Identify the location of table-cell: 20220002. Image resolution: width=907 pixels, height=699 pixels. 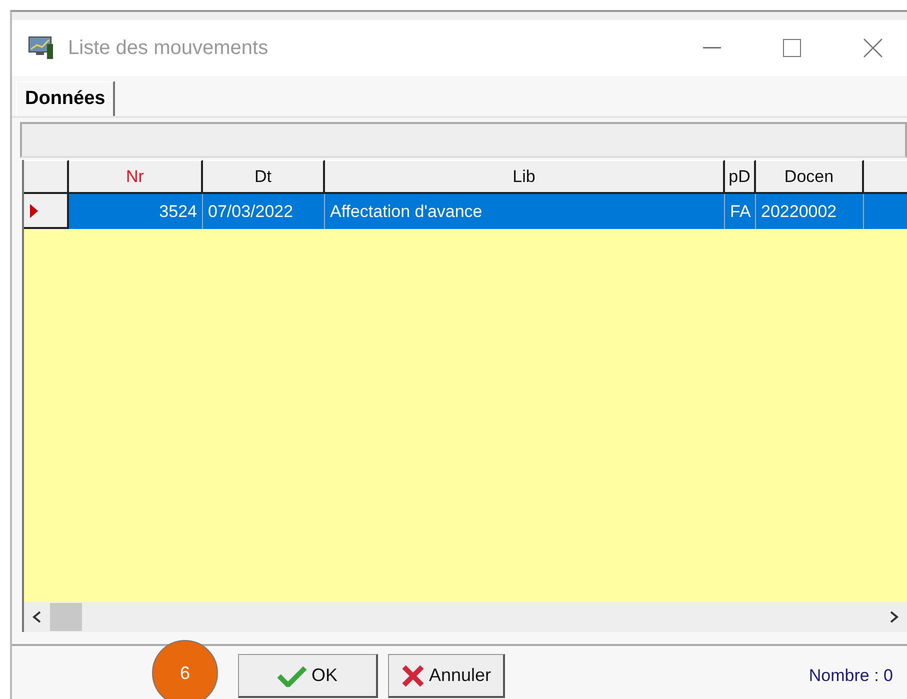
(810, 211).